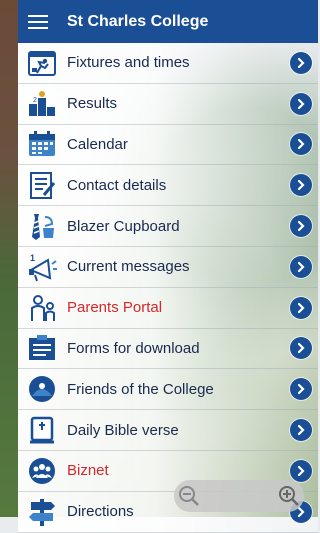 This screenshot has width=320, height=533. What do you see at coordinates (168, 186) in the screenshot?
I see `menu-item-contact: Contact details` at bounding box center [168, 186].